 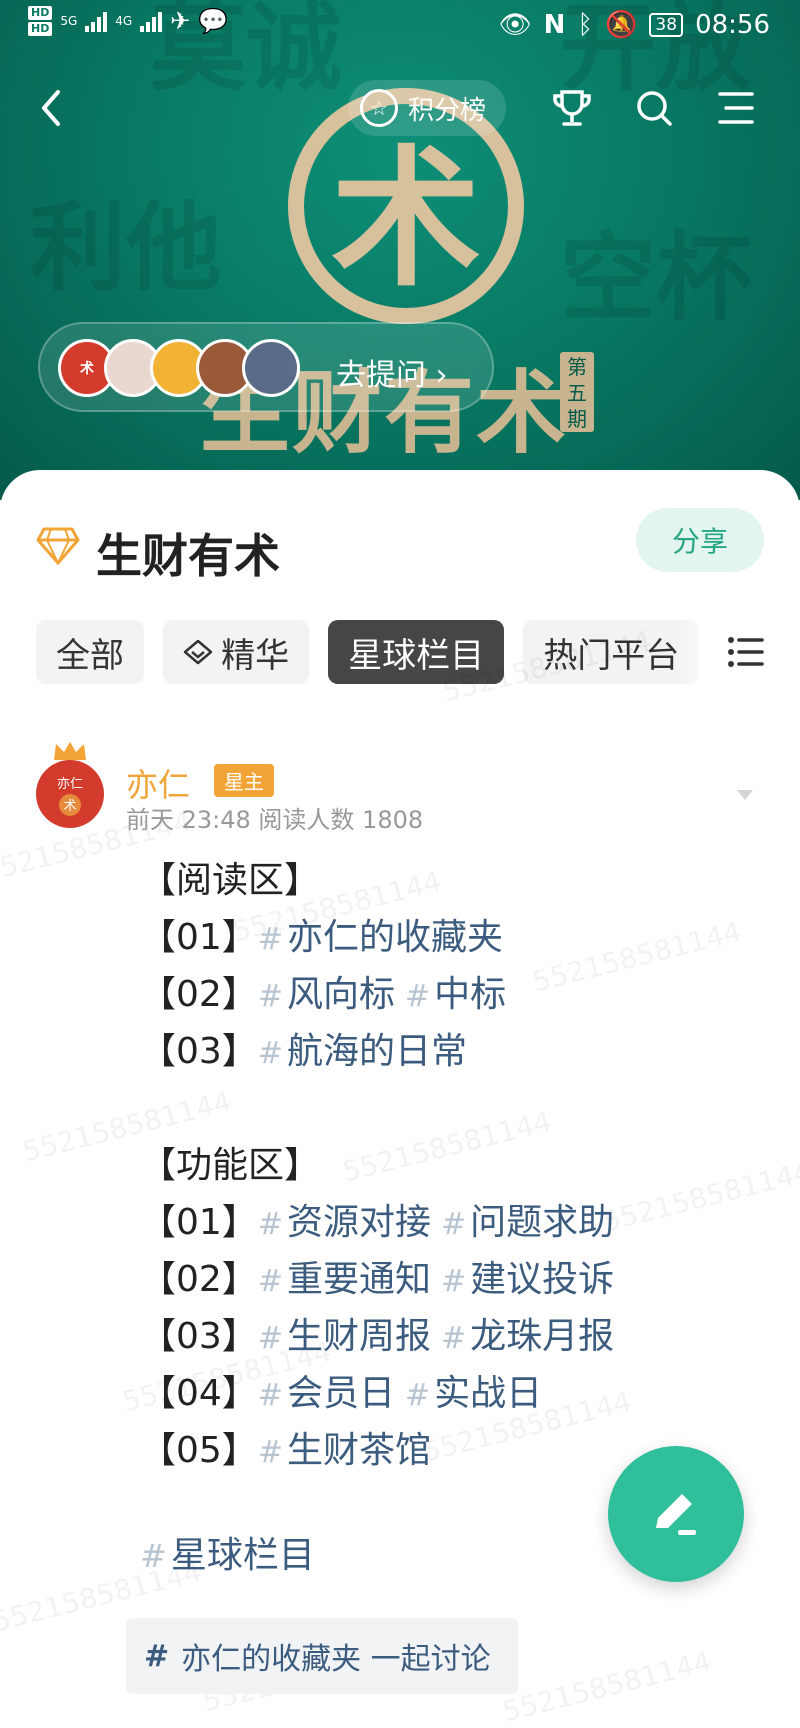 What do you see at coordinates (90, 655) in the screenshot?
I see `tab-label: 全部` at bounding box center [90, 655].